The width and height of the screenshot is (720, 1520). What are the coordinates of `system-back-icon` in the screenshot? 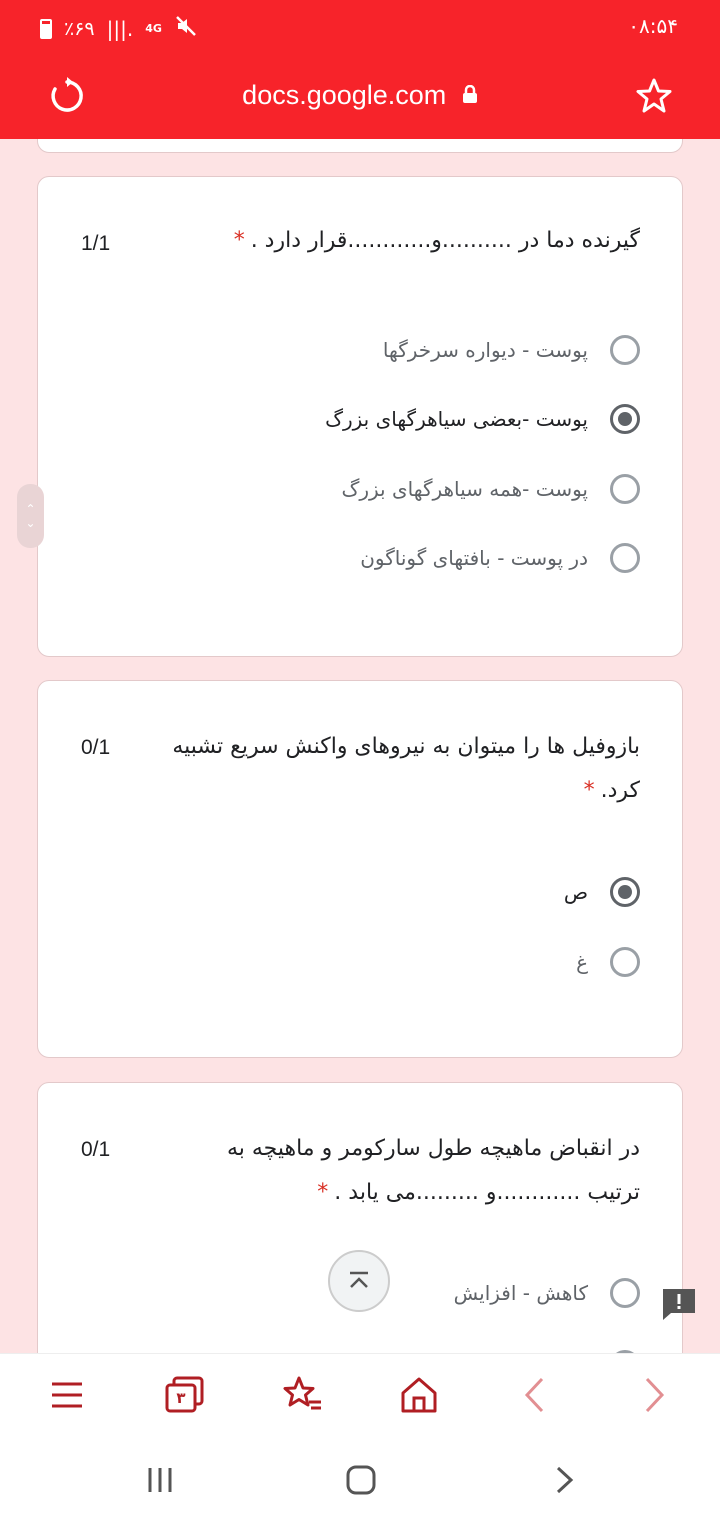 It's located at (565, 1480).